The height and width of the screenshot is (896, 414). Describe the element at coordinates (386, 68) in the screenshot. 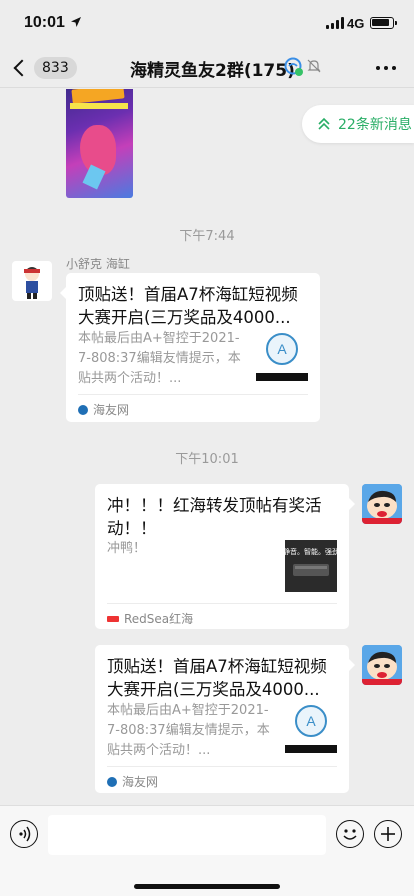

I see `more-options-button` at that location.